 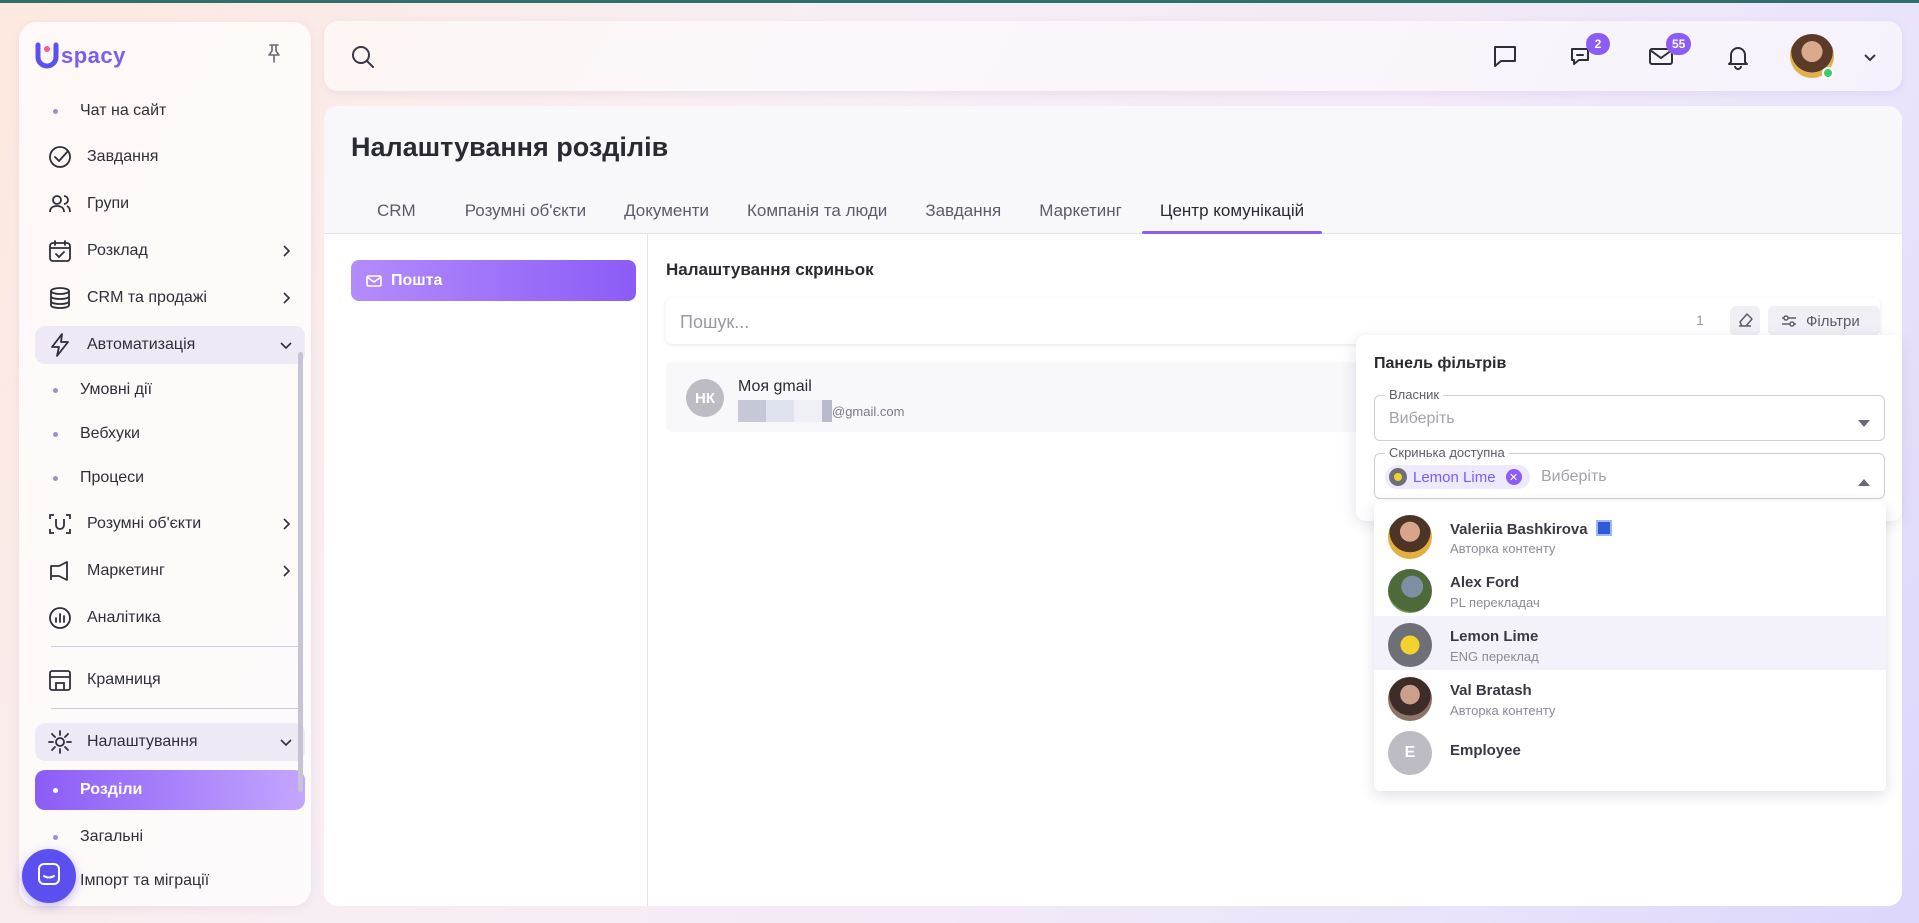 I want to click on sidebar-item-label: Крамниця, so click(x=124, y=679).